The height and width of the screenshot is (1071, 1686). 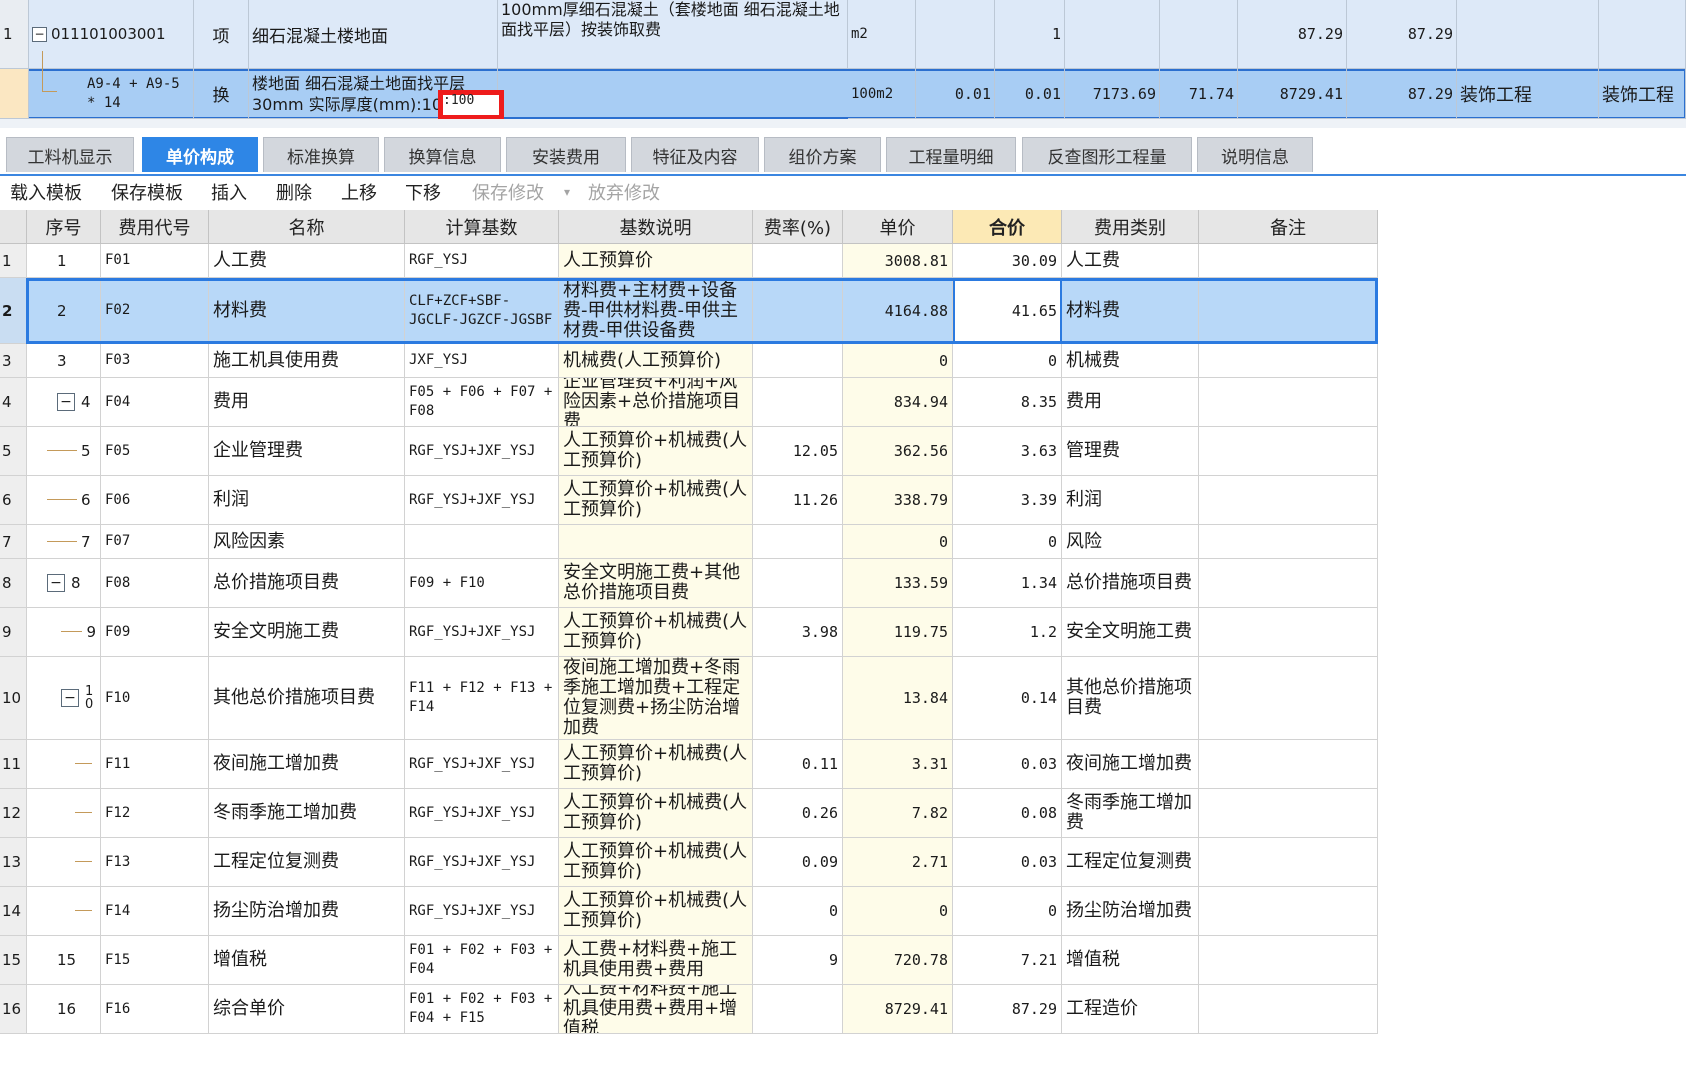 I want to click on unit-price-cell: 834.94, so click(x=898, y=402).